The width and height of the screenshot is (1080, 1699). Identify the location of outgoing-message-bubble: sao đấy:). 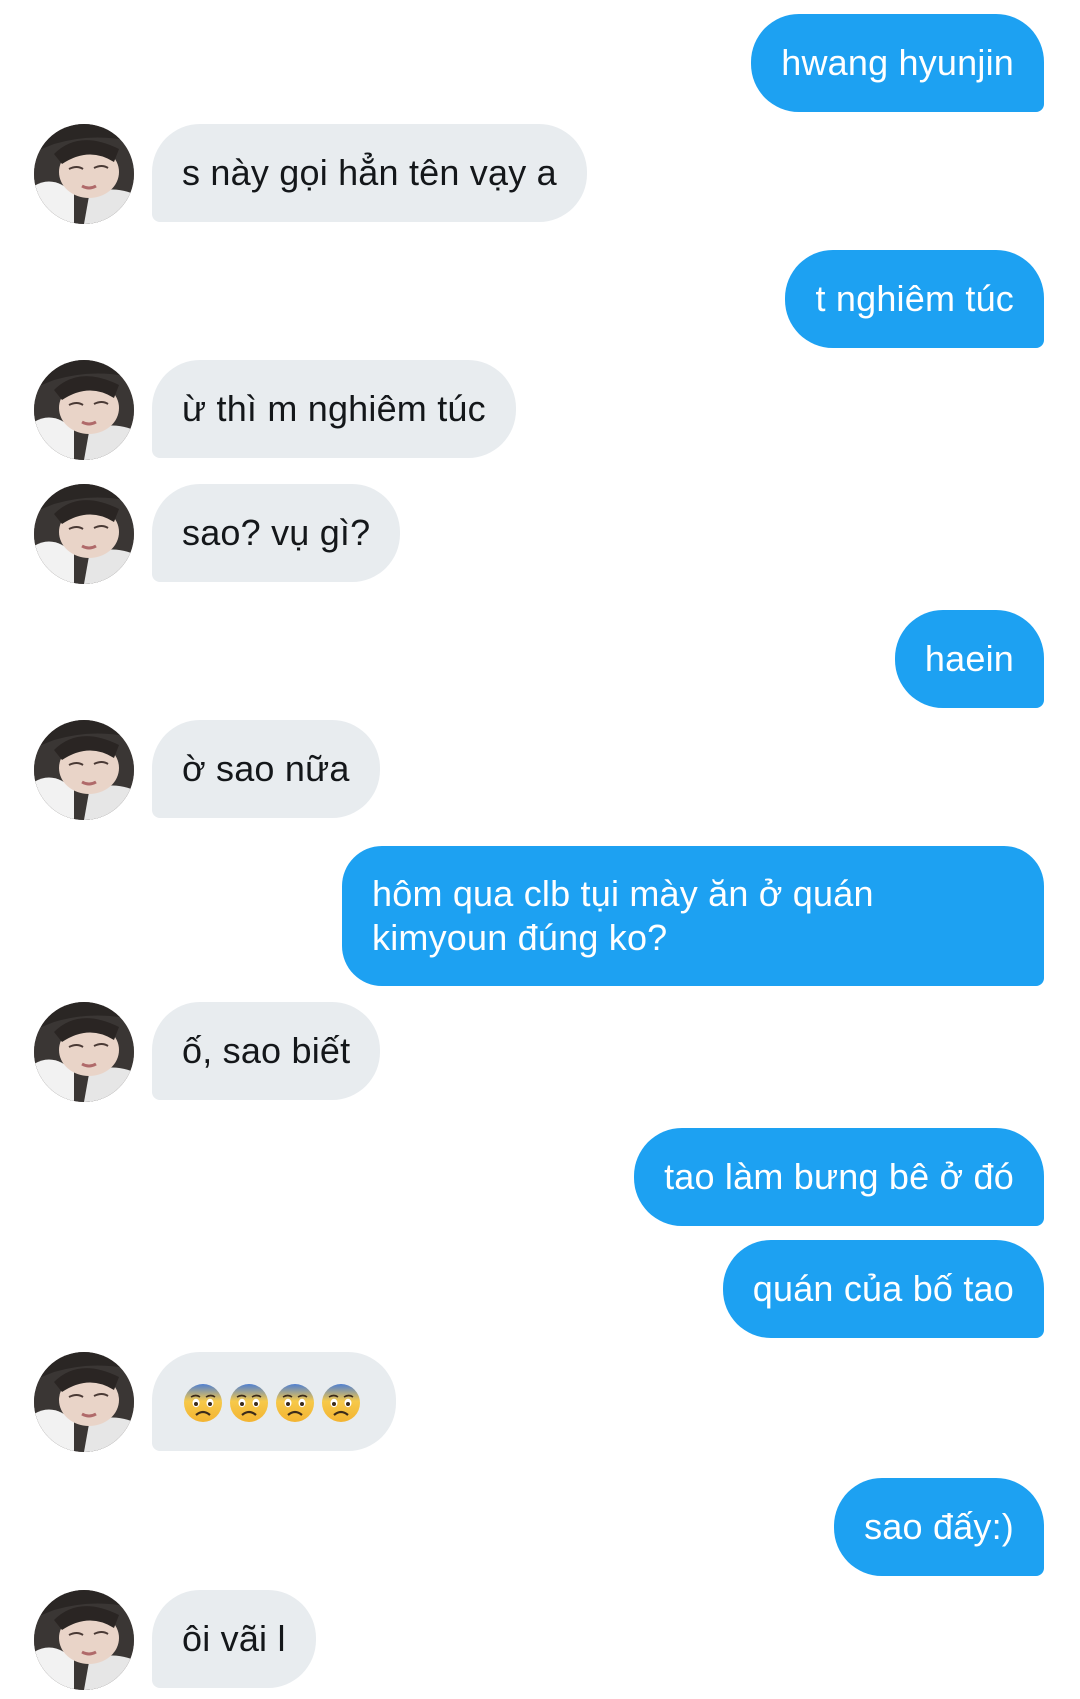
(939, 1527).